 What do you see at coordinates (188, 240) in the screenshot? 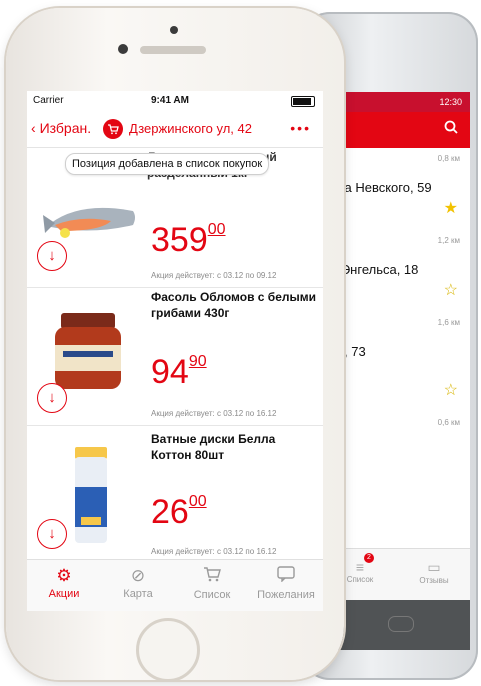
I see `product-1-price: 35900` at bounding box center [188, 240].